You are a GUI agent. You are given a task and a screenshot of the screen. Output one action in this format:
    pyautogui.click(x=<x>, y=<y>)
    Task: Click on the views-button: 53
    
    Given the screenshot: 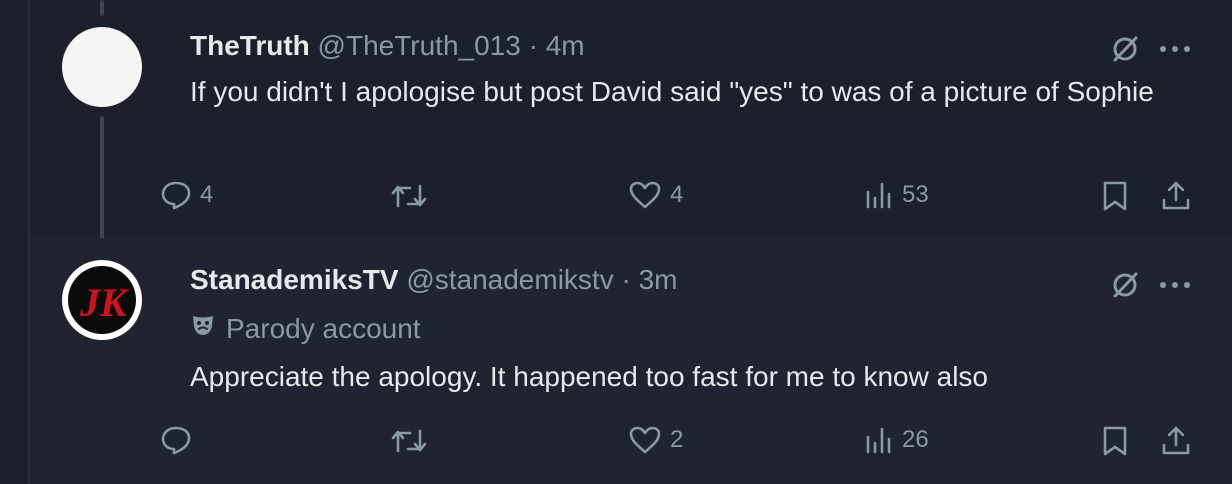 What is the action you would take?
    pyautogui.click(x=896, y=195)
    